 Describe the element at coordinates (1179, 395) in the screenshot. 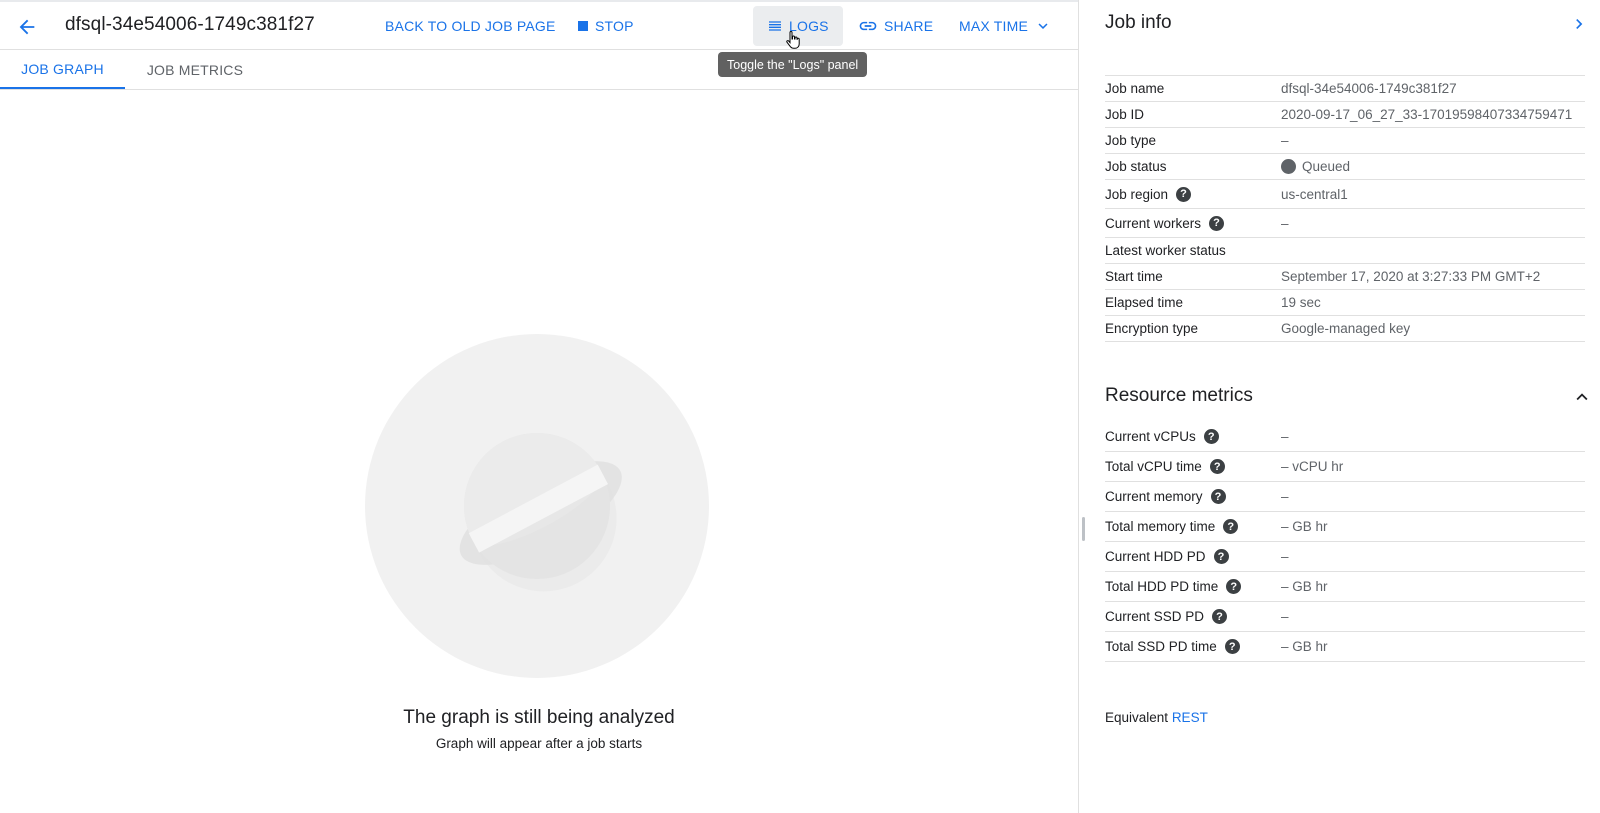

I see `resource-metrics-title: Resource metrics` at that location.